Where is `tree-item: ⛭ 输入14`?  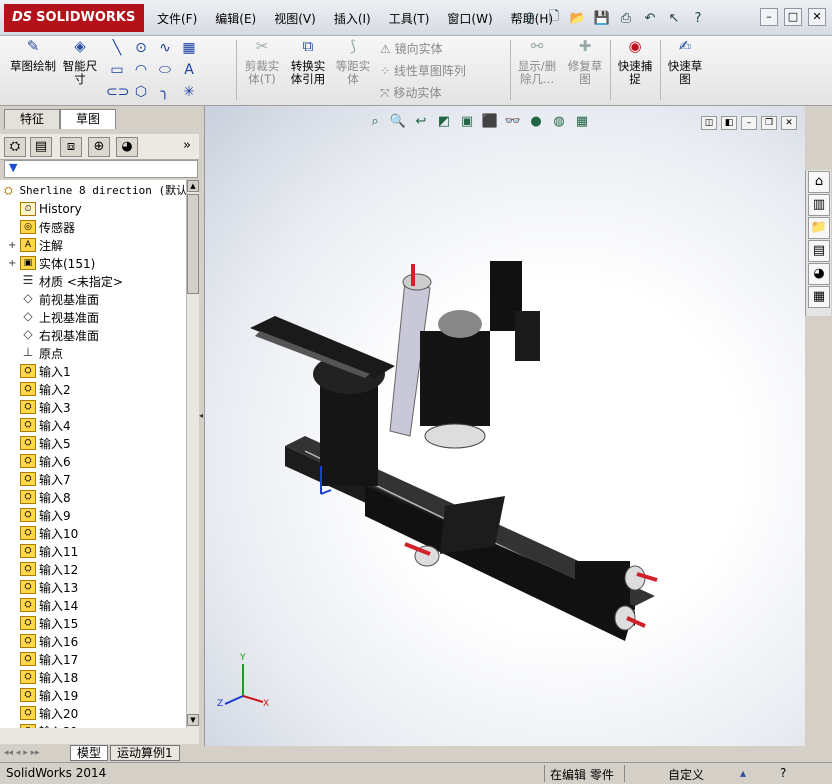
tree-item: ⛭ 输入14 is located at coordinates (43, 605).